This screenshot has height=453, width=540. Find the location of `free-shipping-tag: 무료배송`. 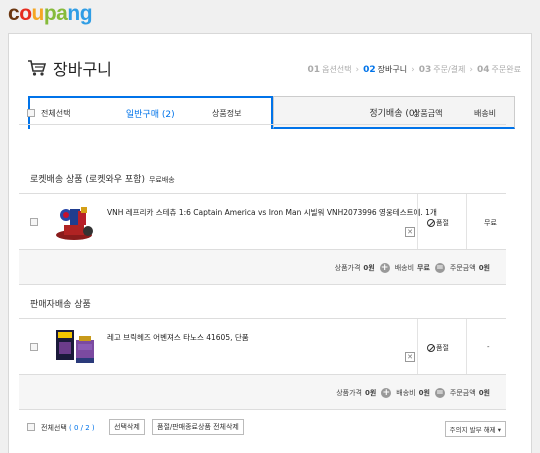

free-shipping-tag: 무료배송 is located at coordinates (161, 180).